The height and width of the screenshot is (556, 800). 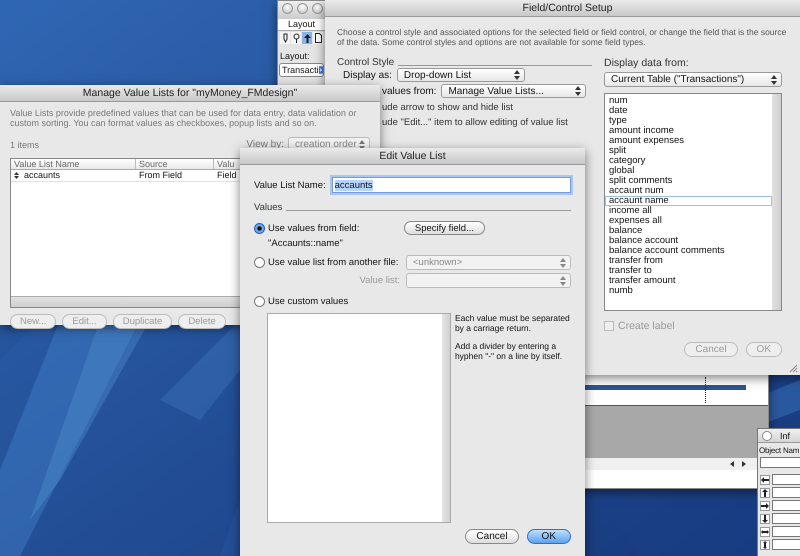 I want to click on palette-title: Inf, so click(x=785, y=435).